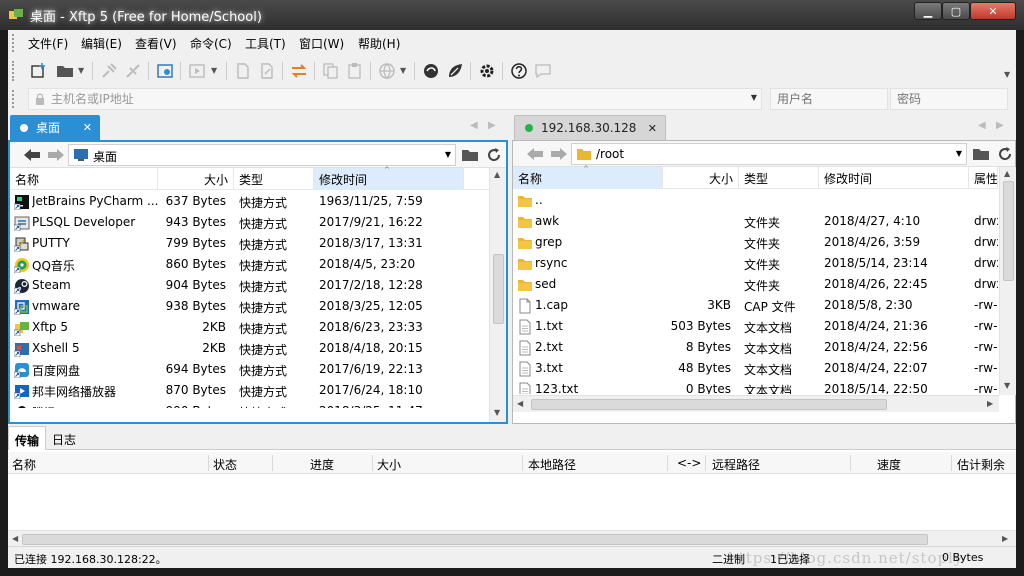 The image size is (1024, 576). I want to click on transfer-hscroll-thumb, so click(475, 539).